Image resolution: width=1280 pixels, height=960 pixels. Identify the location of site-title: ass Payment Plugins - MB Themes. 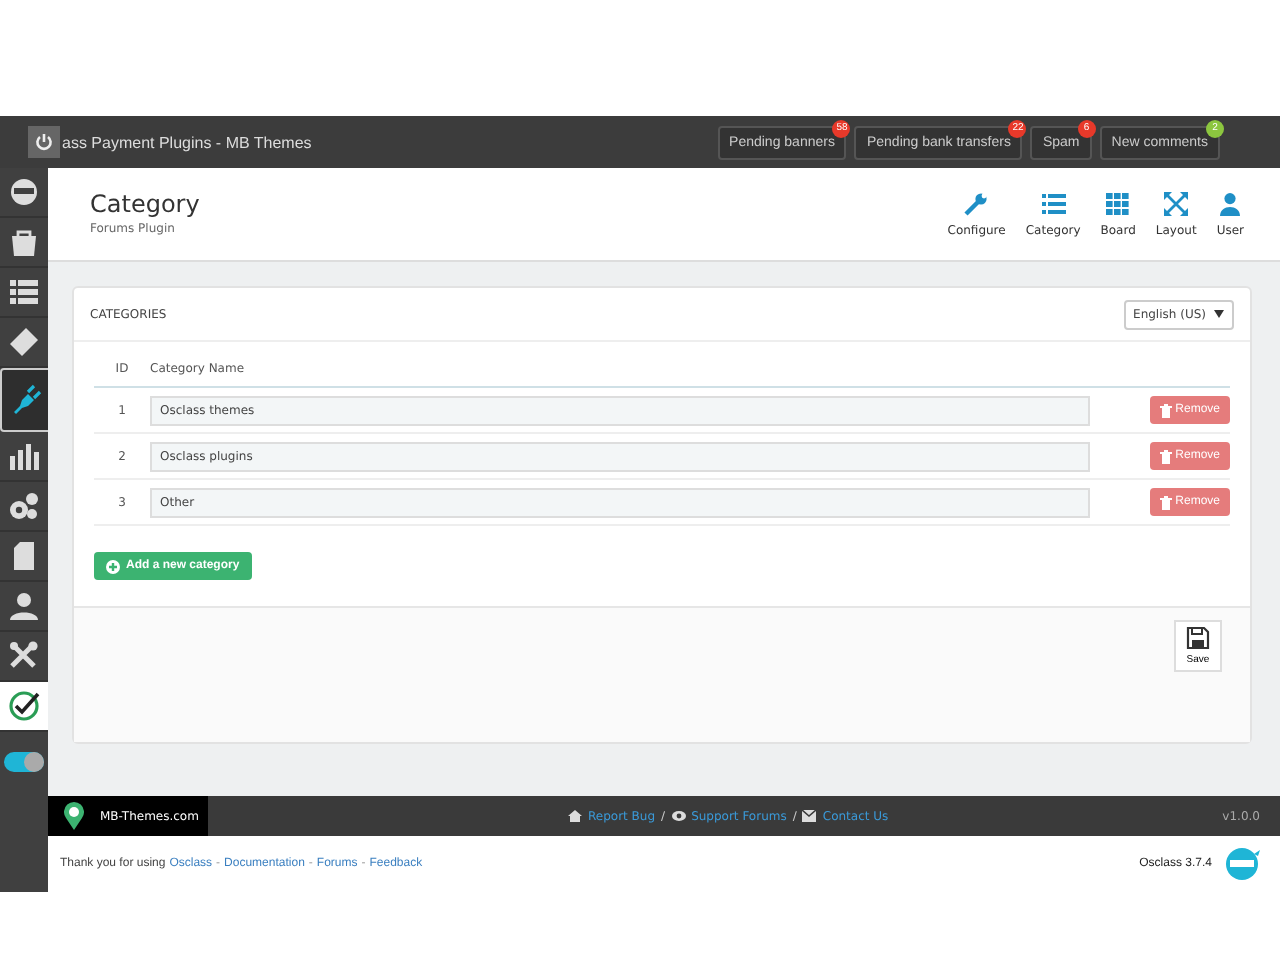
(187, 142).